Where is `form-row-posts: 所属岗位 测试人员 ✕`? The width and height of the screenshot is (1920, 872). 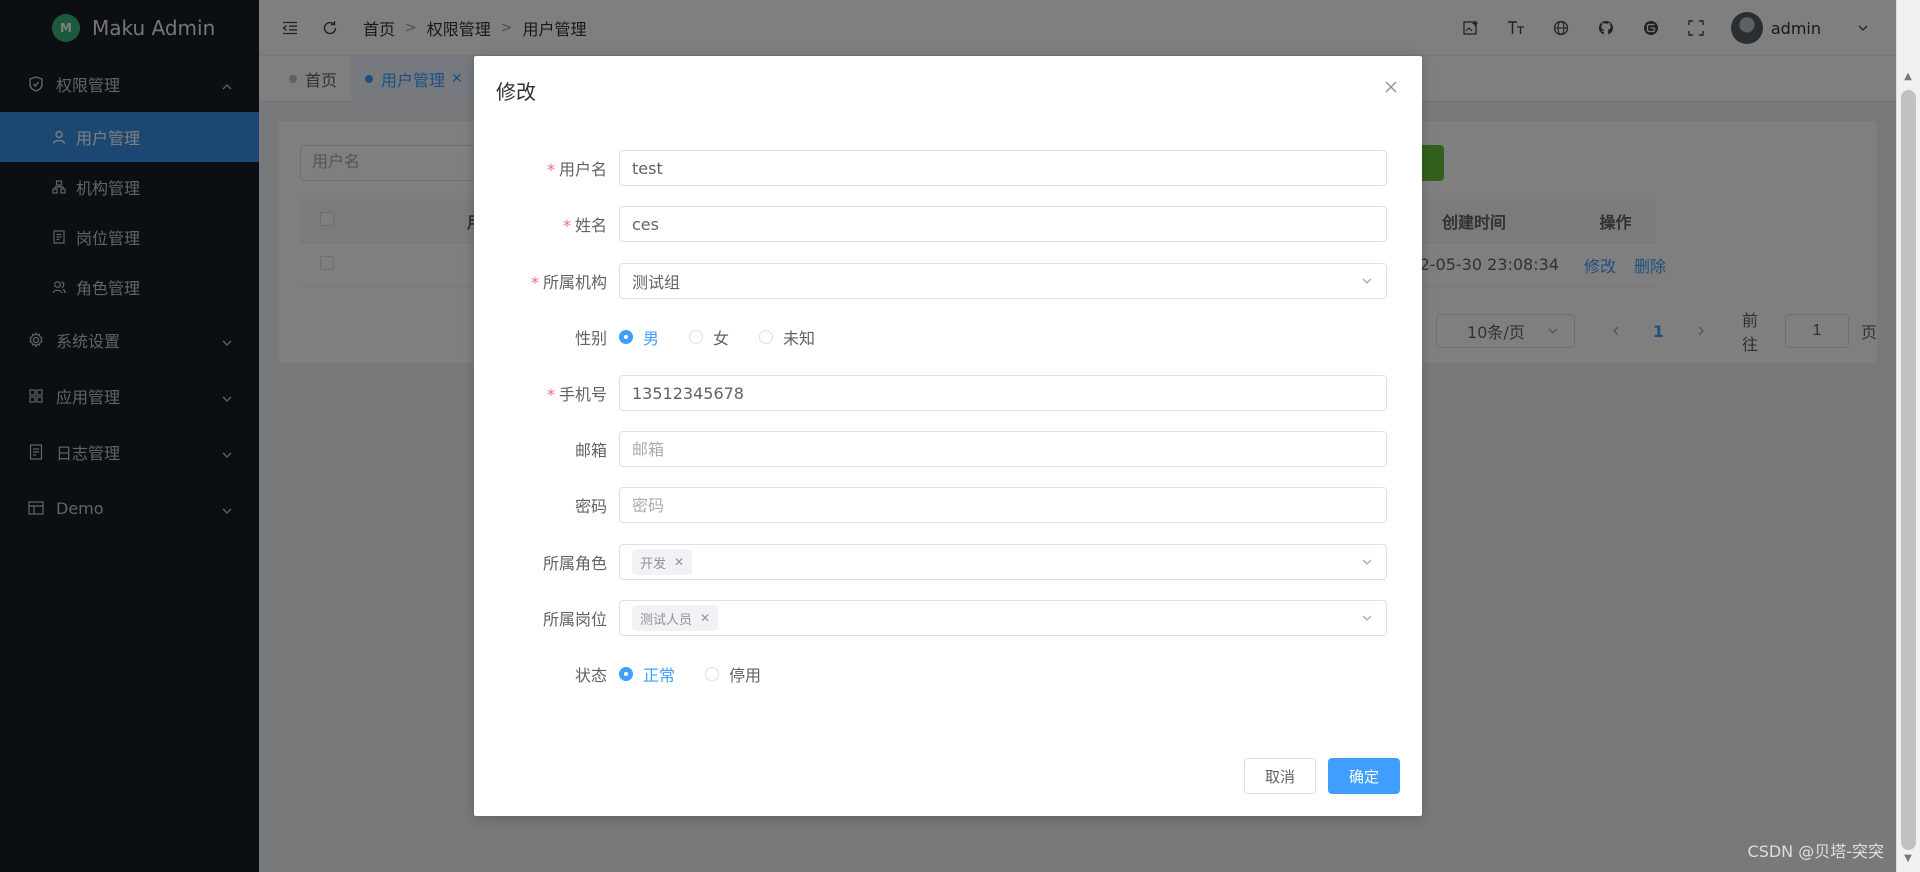 form-row-posts: 所属岗位 测试人员 ✕ is located at coordinates (948, 618).